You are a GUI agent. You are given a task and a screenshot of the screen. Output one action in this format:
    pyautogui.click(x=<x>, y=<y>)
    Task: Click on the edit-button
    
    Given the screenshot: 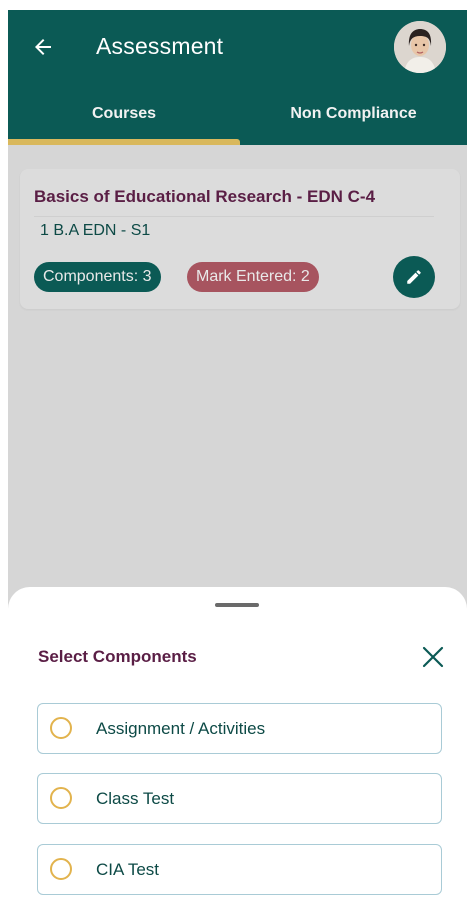 What is the action you would take?
    pyautogui.click(x=414, y=277)
    